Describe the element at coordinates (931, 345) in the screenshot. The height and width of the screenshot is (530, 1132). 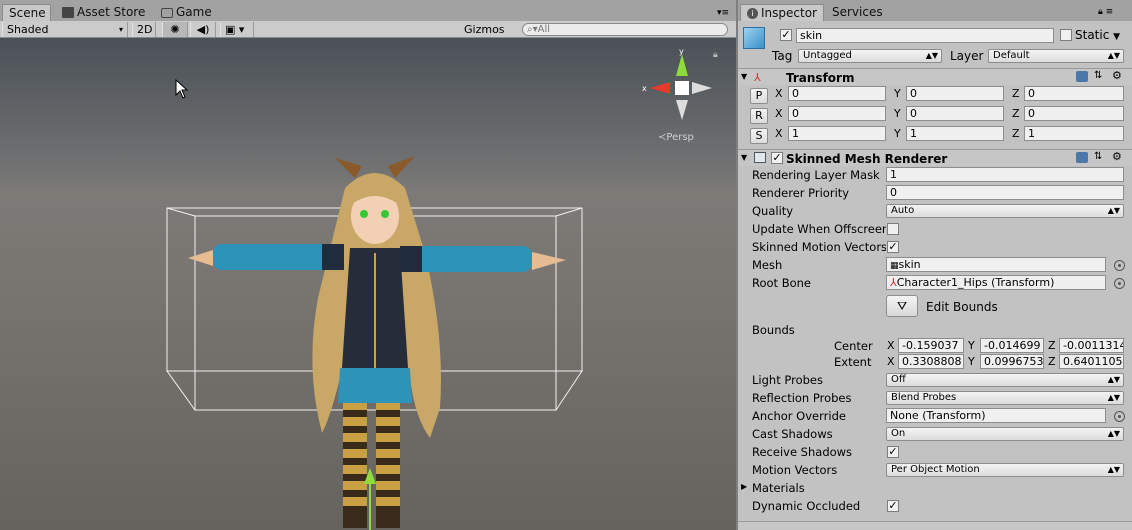
I see `center-x-field: -0.159037` at that location.